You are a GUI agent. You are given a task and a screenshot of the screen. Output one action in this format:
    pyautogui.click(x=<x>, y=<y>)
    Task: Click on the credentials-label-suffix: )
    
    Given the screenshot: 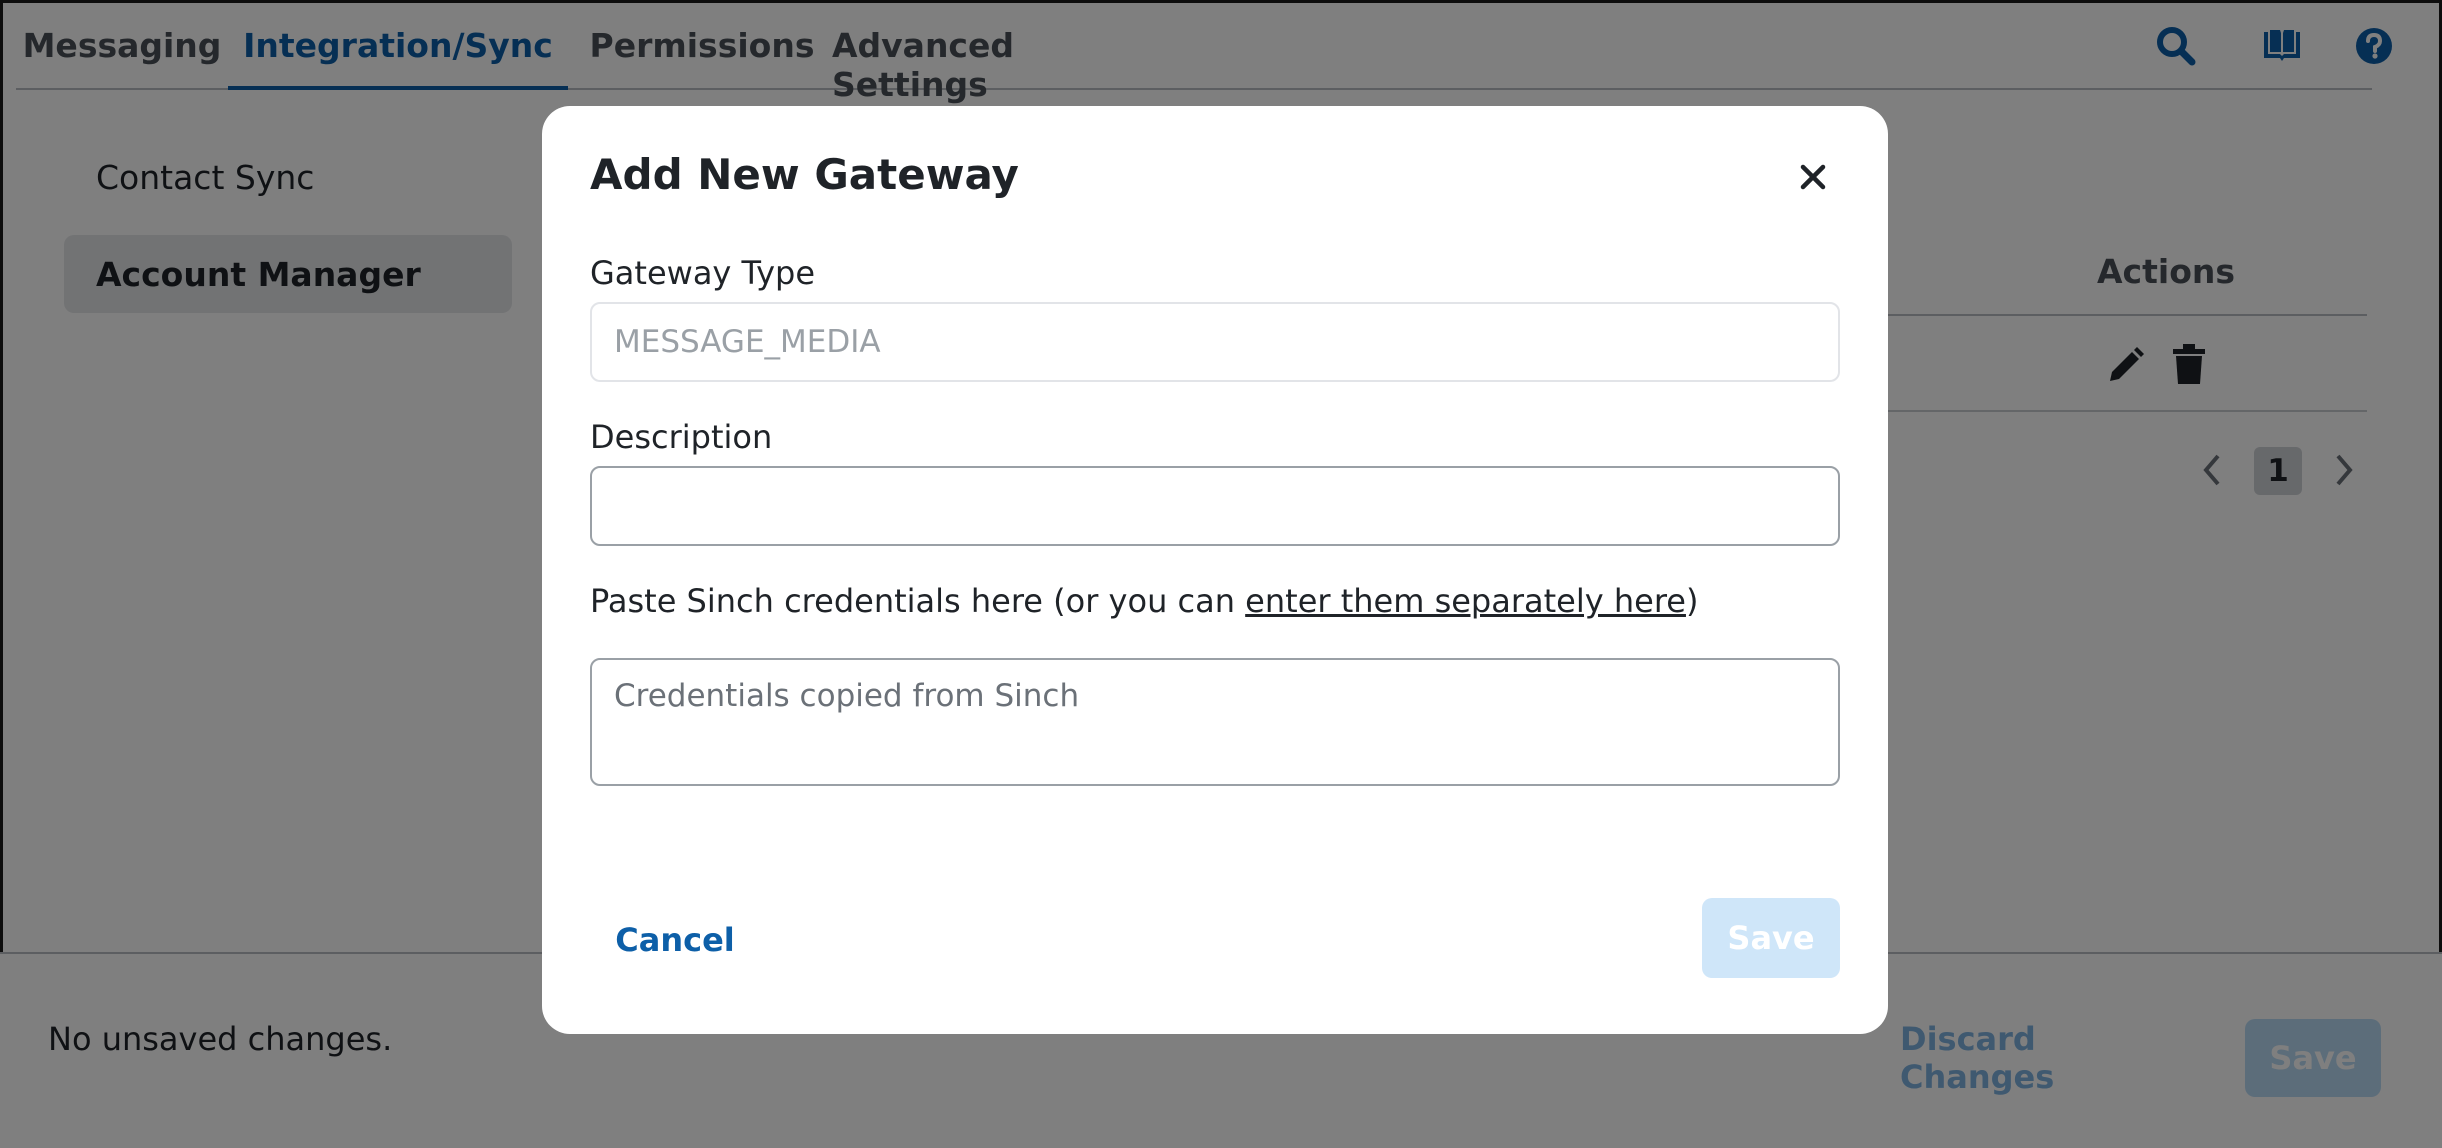 What is the action you would take?
    pyautogui.click(x=1692, y=601)
    